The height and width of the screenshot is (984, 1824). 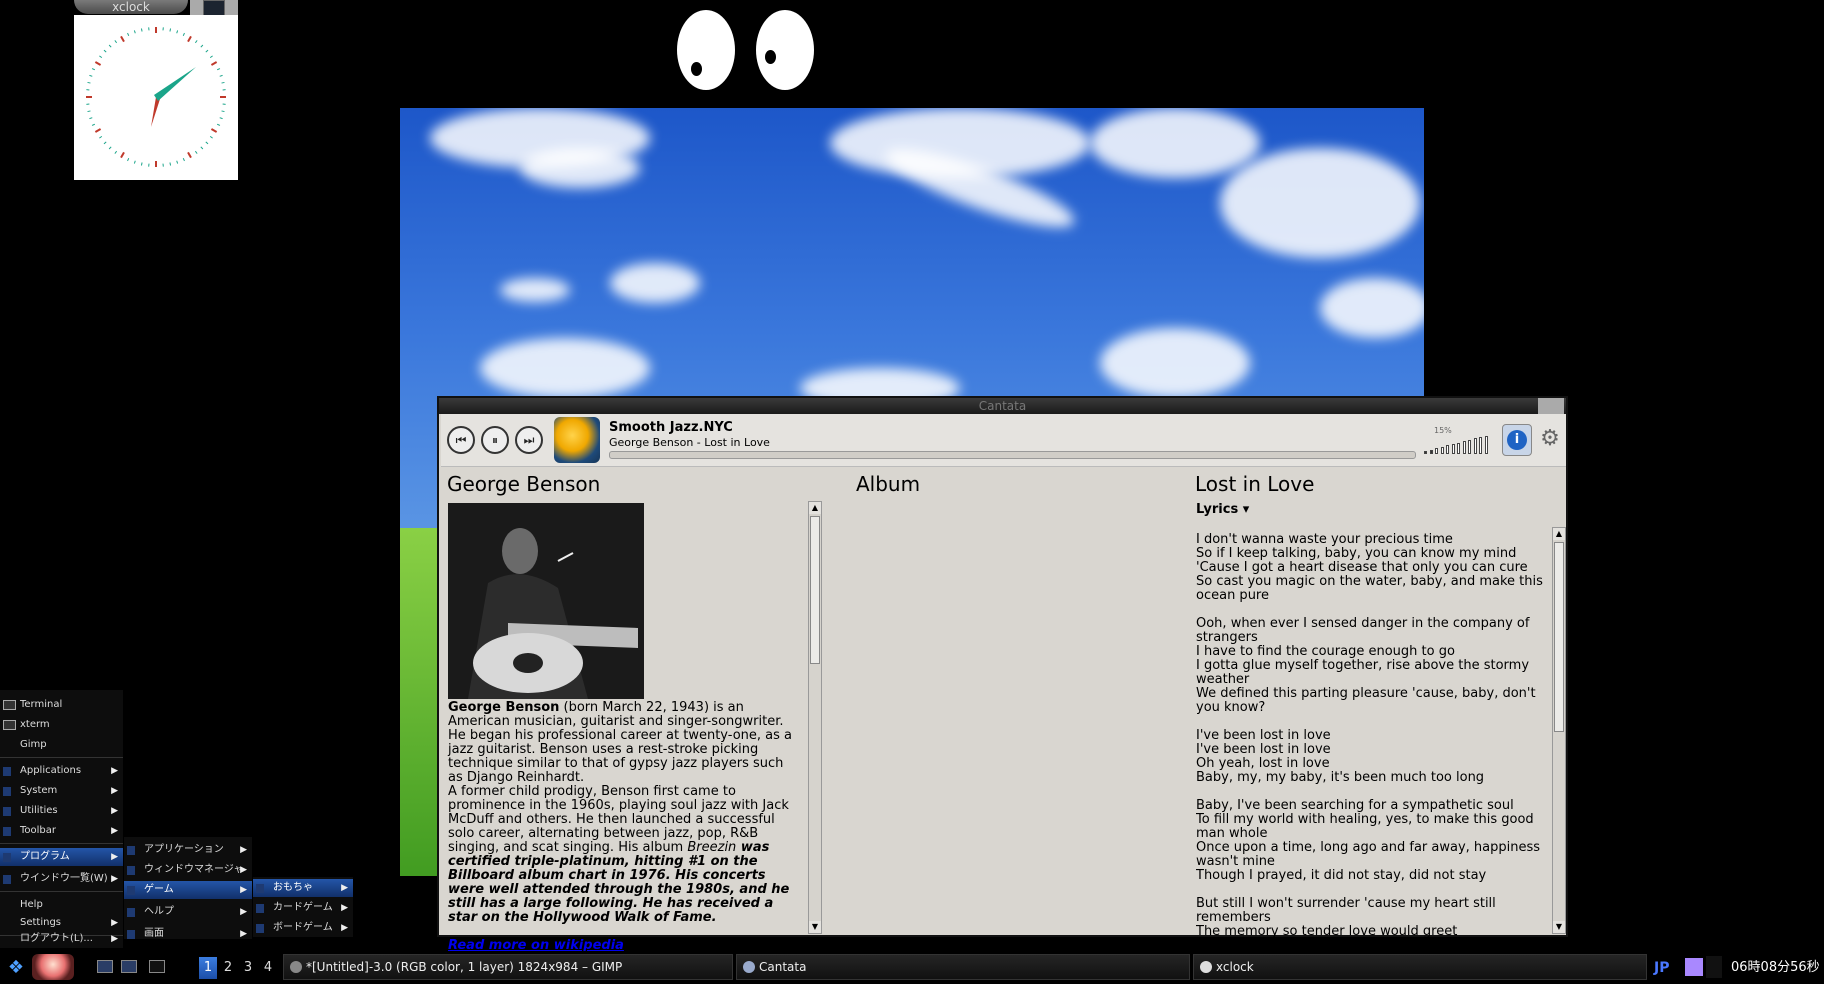 I want to click on cantata-window-button, so click(x=1551, y=406).